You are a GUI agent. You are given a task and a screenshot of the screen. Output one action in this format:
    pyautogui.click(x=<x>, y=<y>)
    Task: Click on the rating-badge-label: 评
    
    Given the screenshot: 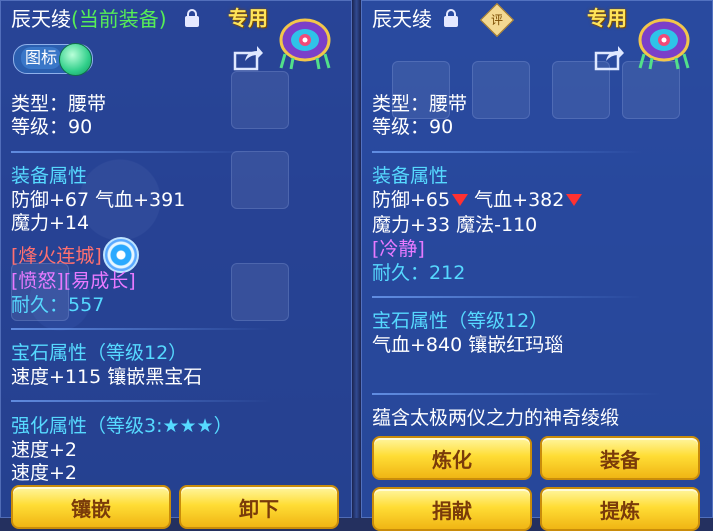 What is the action you would take?
    pyautogui.click(x=496, y=20)
    